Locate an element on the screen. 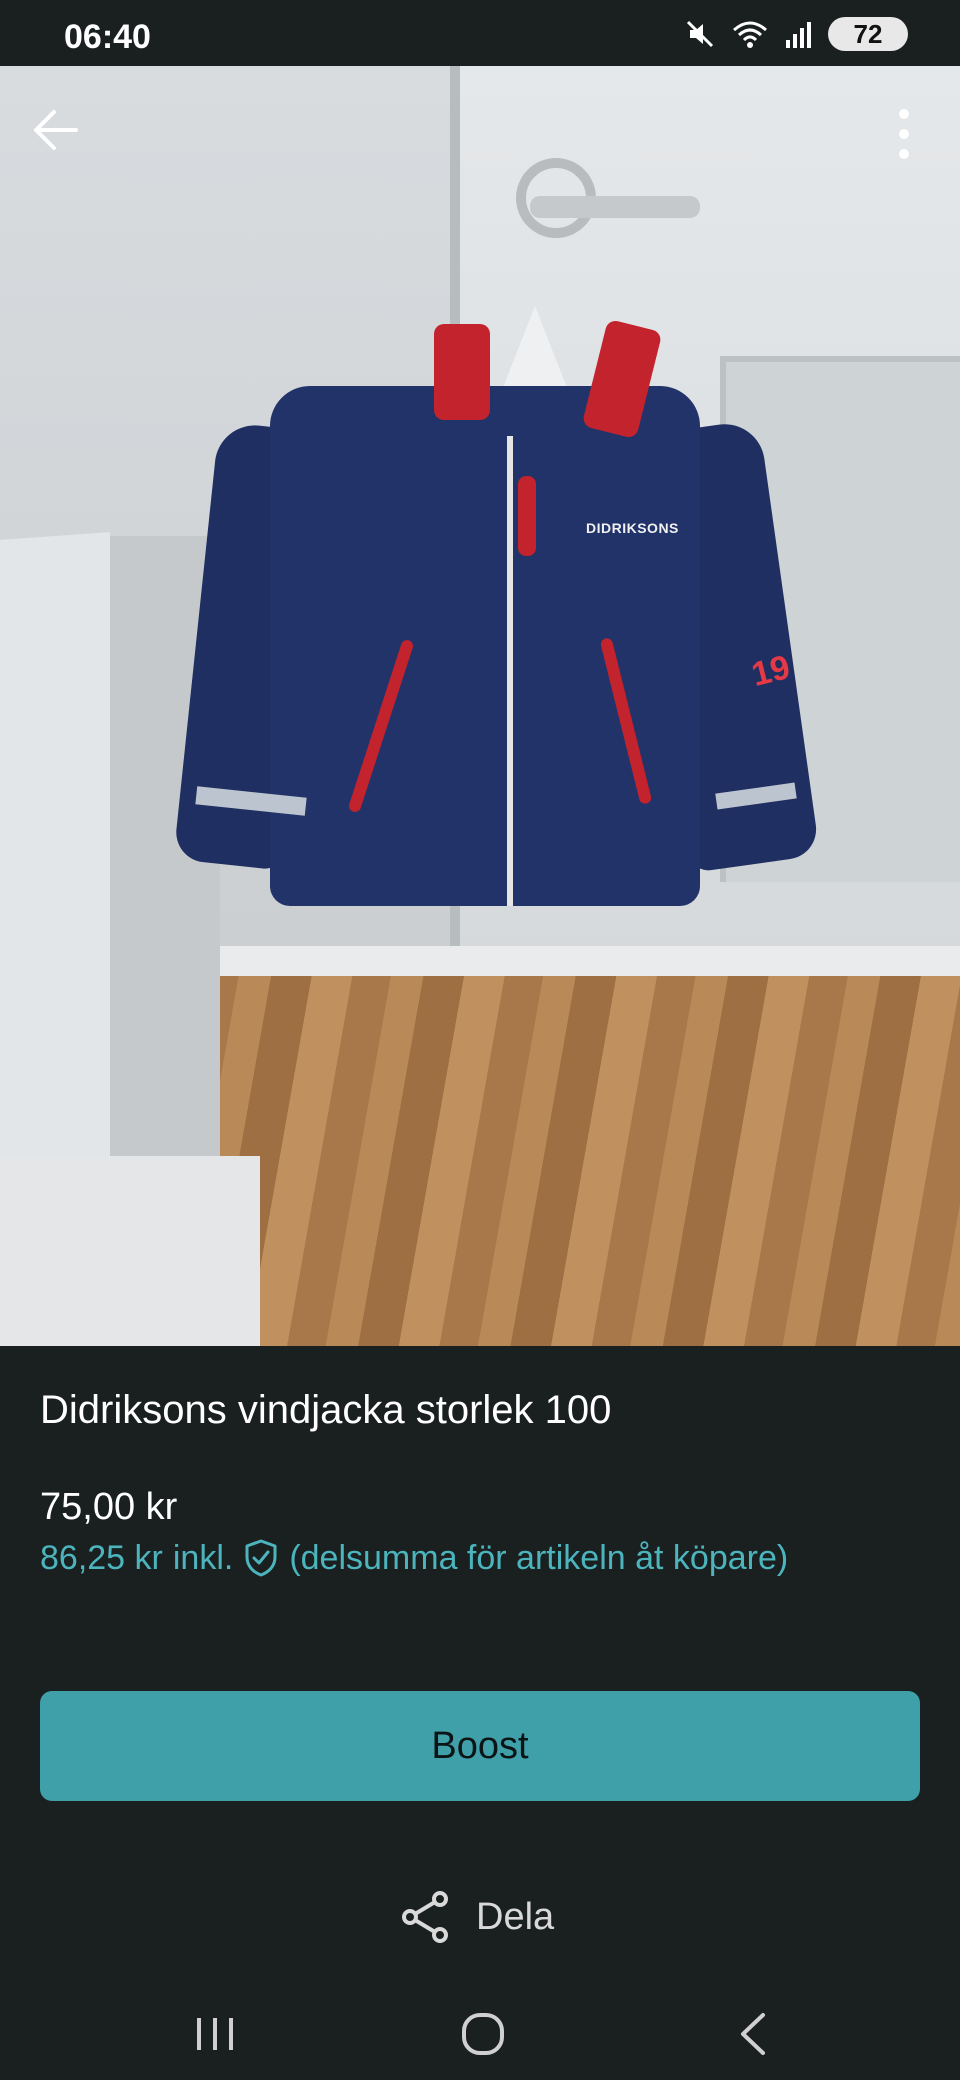  jacket-zipper is located at coordinates (510, 671).